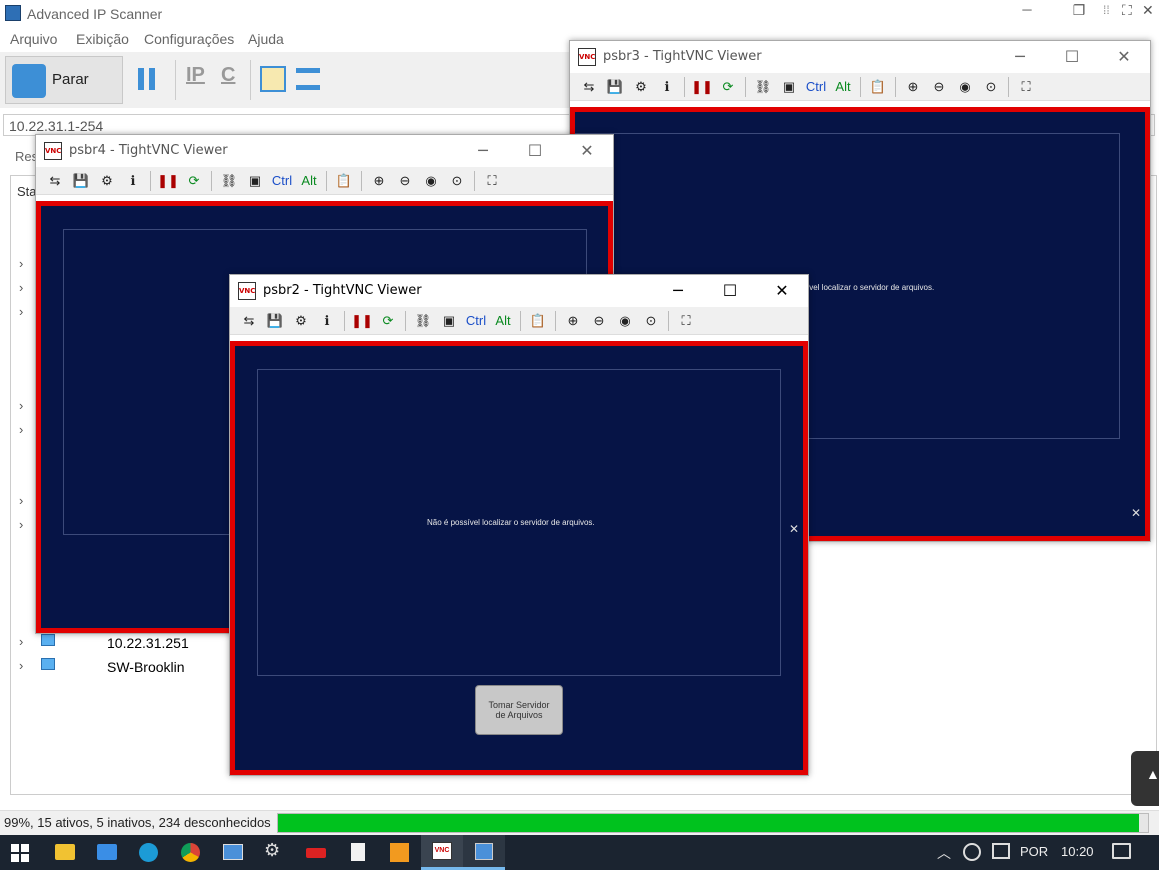 The image size is (1159, 870). What do you see at coordinates (944, 853) in the screenshot?
I see `show-hidden-icons-icon: ︿` at bounding box center [944, 853].